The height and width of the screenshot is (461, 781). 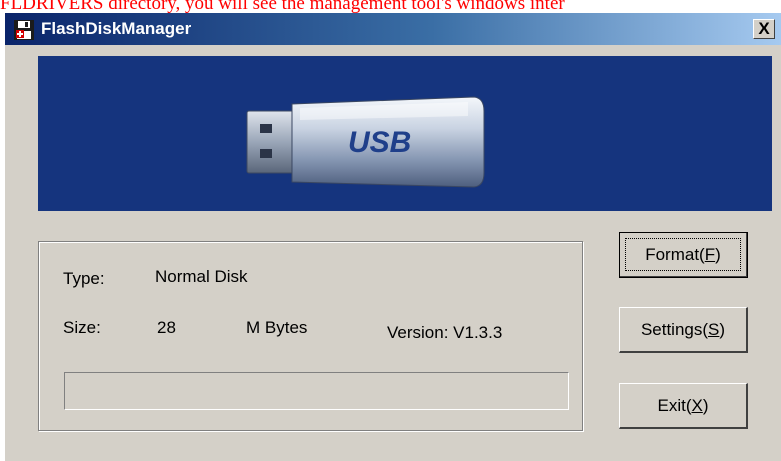 I want to click on close-button: X, so click(x=764, y=29).